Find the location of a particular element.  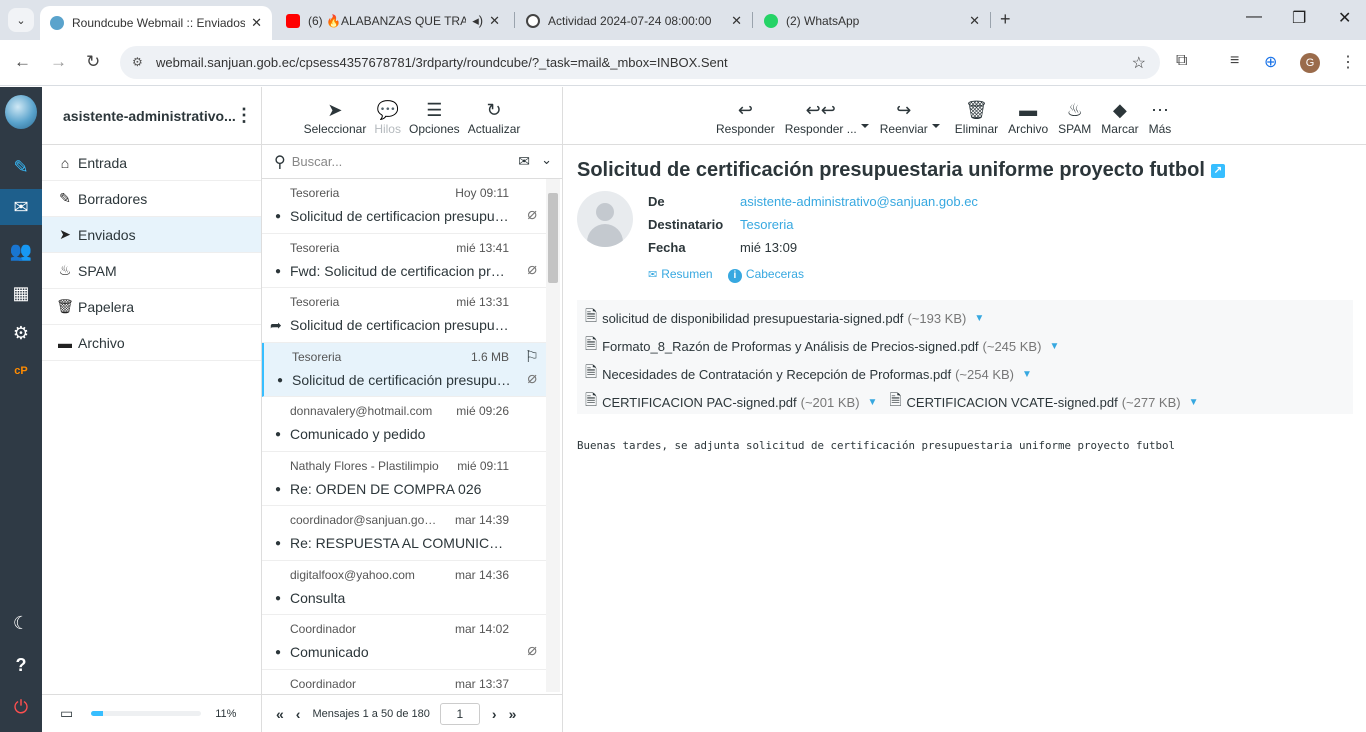

bookmark-star-icon: ☆ is located at coordinates (1139, 63).